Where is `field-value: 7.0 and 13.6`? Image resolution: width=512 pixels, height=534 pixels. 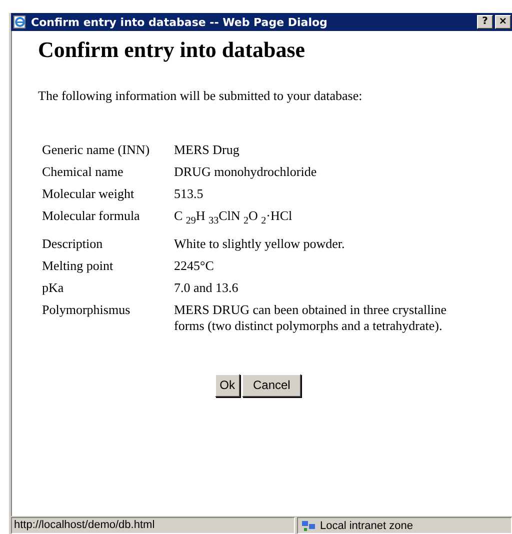 field-value: 7.0 and 13.6 is located at coordinates (207, 288).